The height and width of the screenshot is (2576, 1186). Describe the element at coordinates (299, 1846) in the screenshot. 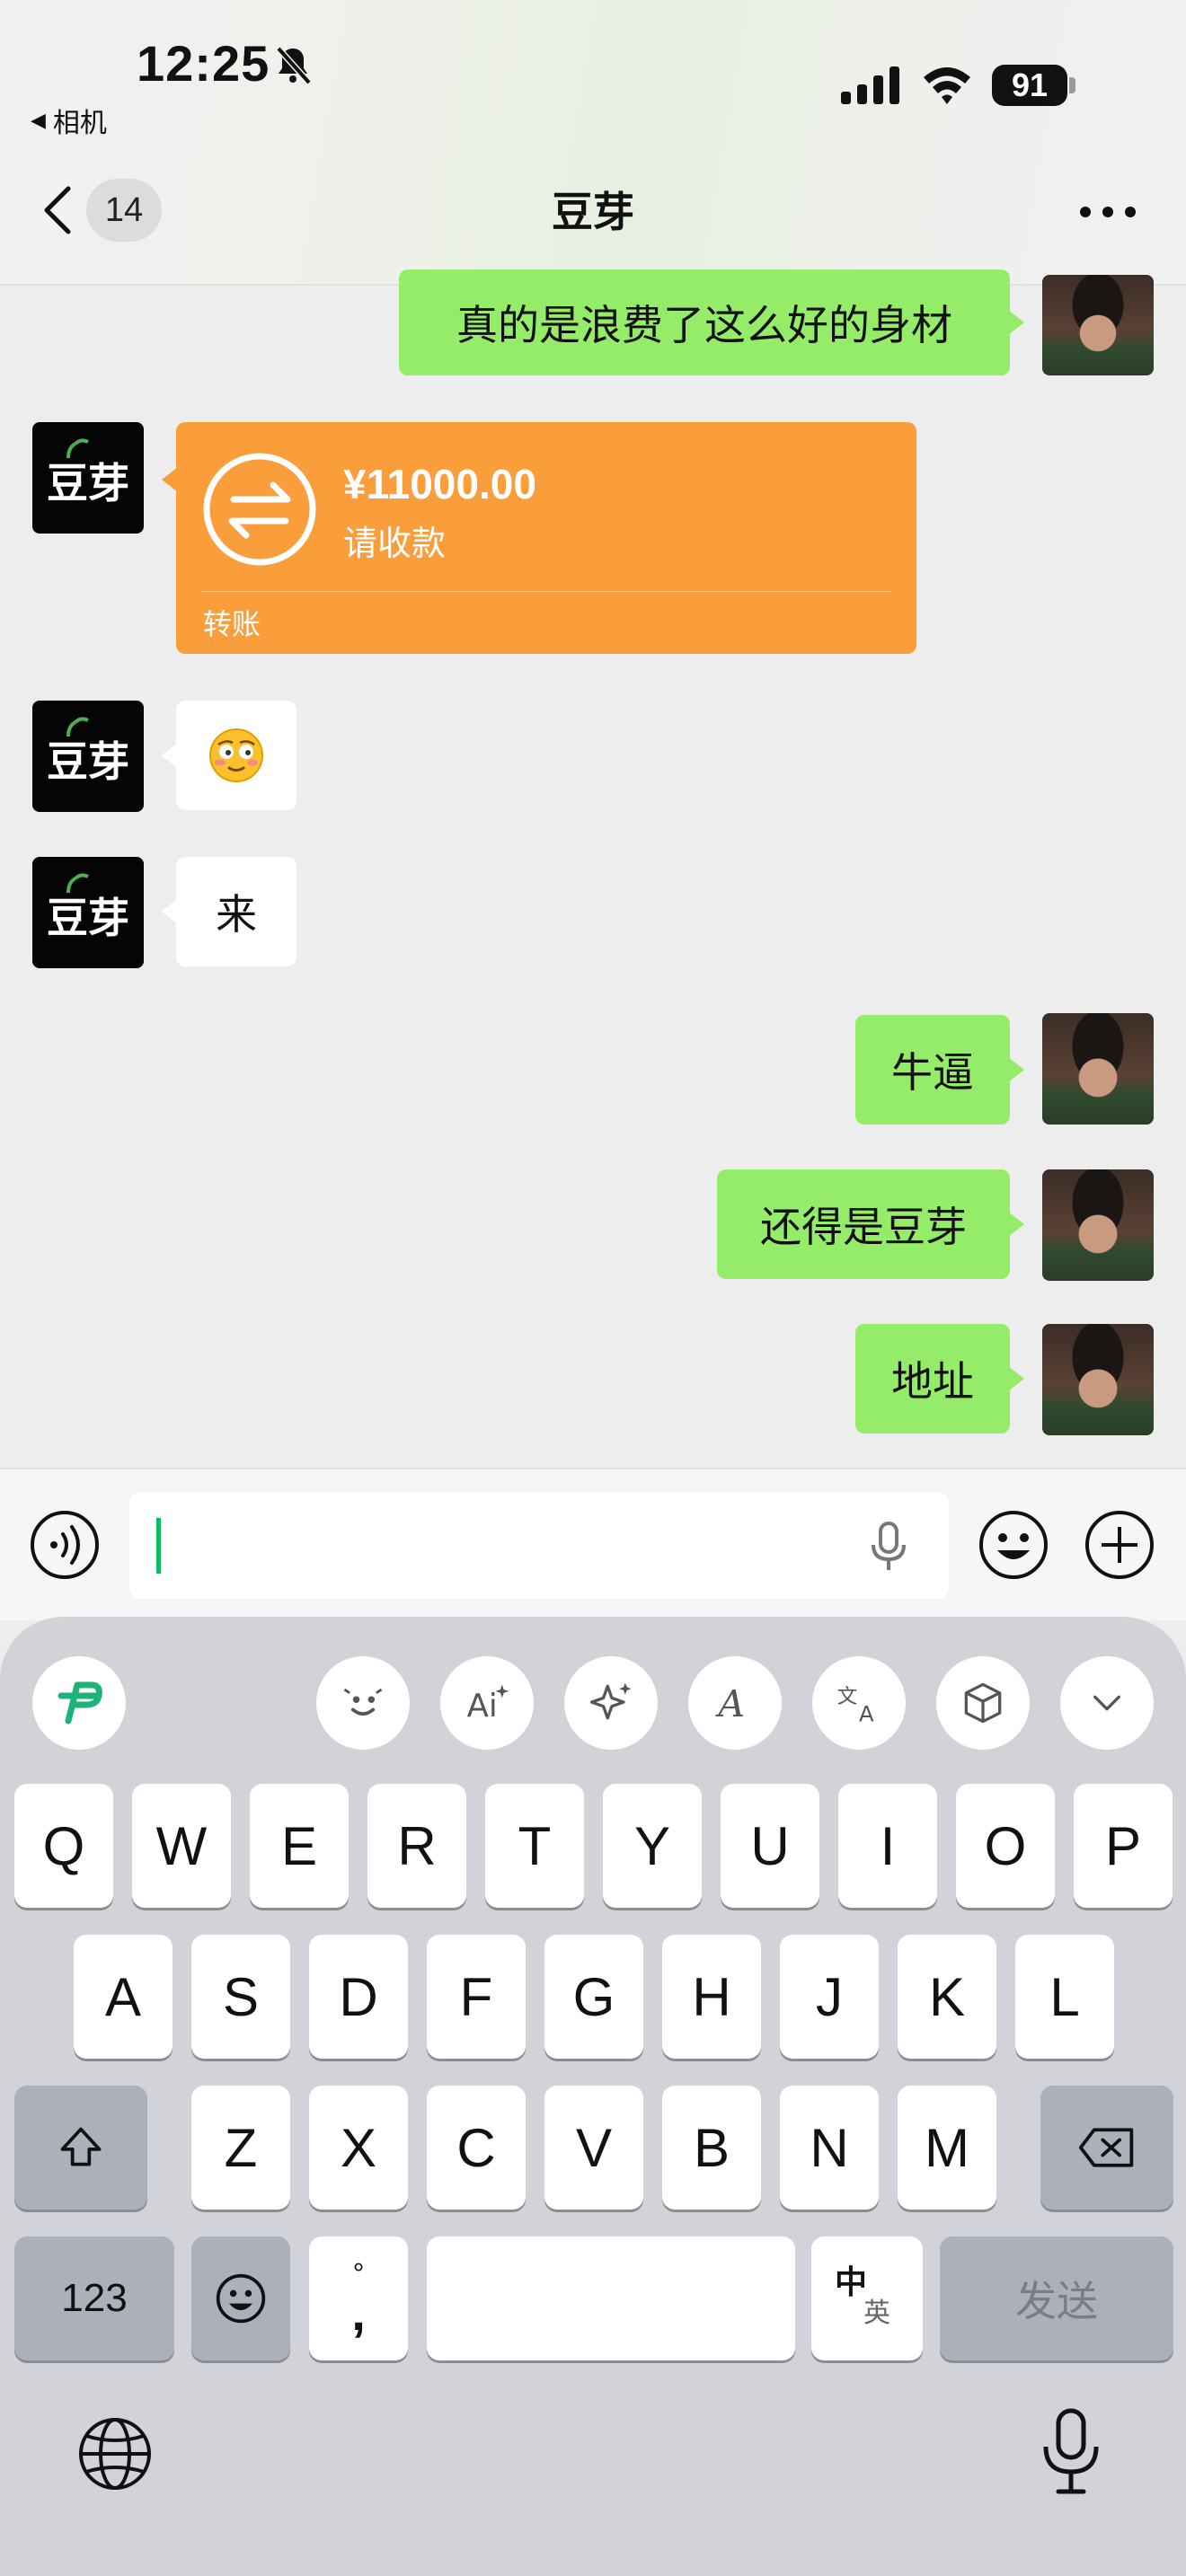

I see `key-e: E` at that location.